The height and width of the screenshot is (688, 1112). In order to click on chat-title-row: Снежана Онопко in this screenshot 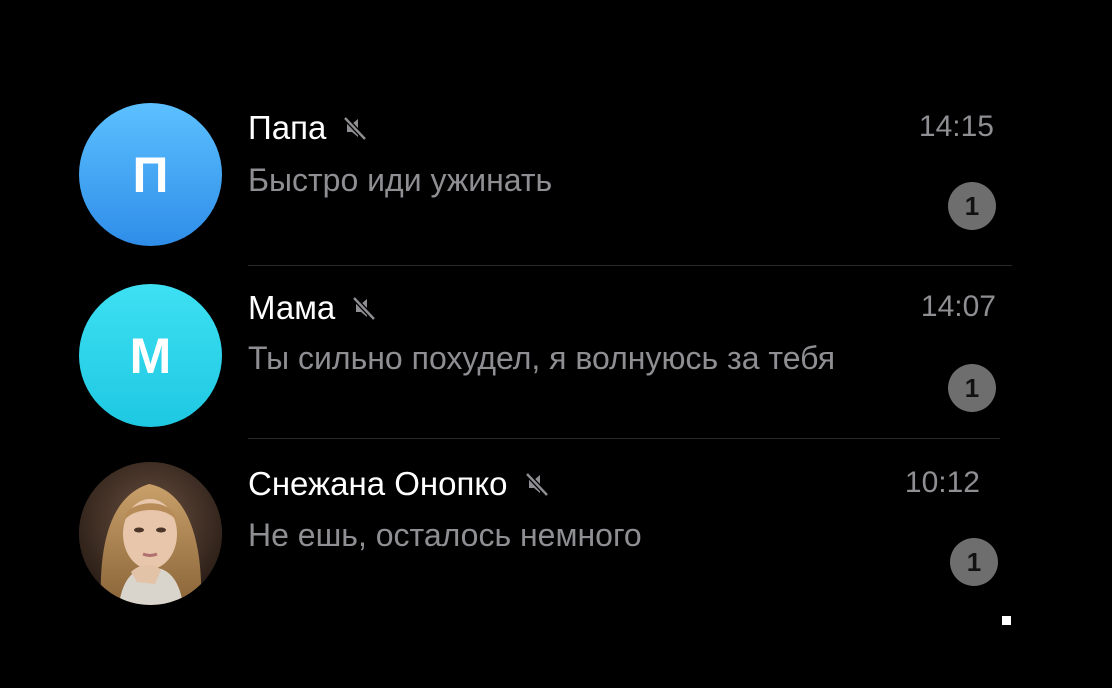, I will do `click(400, 484)`.